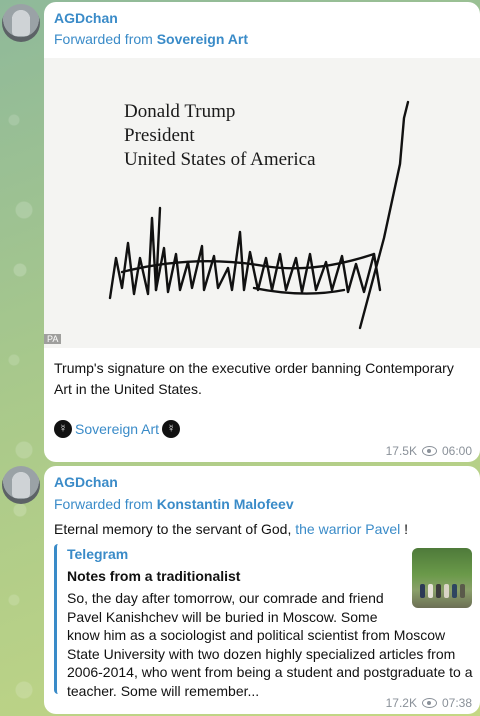 The height and width of the screenshot is (716, 480). I want to click on message-meta: 17.5K 06:00, so click(429, 451).